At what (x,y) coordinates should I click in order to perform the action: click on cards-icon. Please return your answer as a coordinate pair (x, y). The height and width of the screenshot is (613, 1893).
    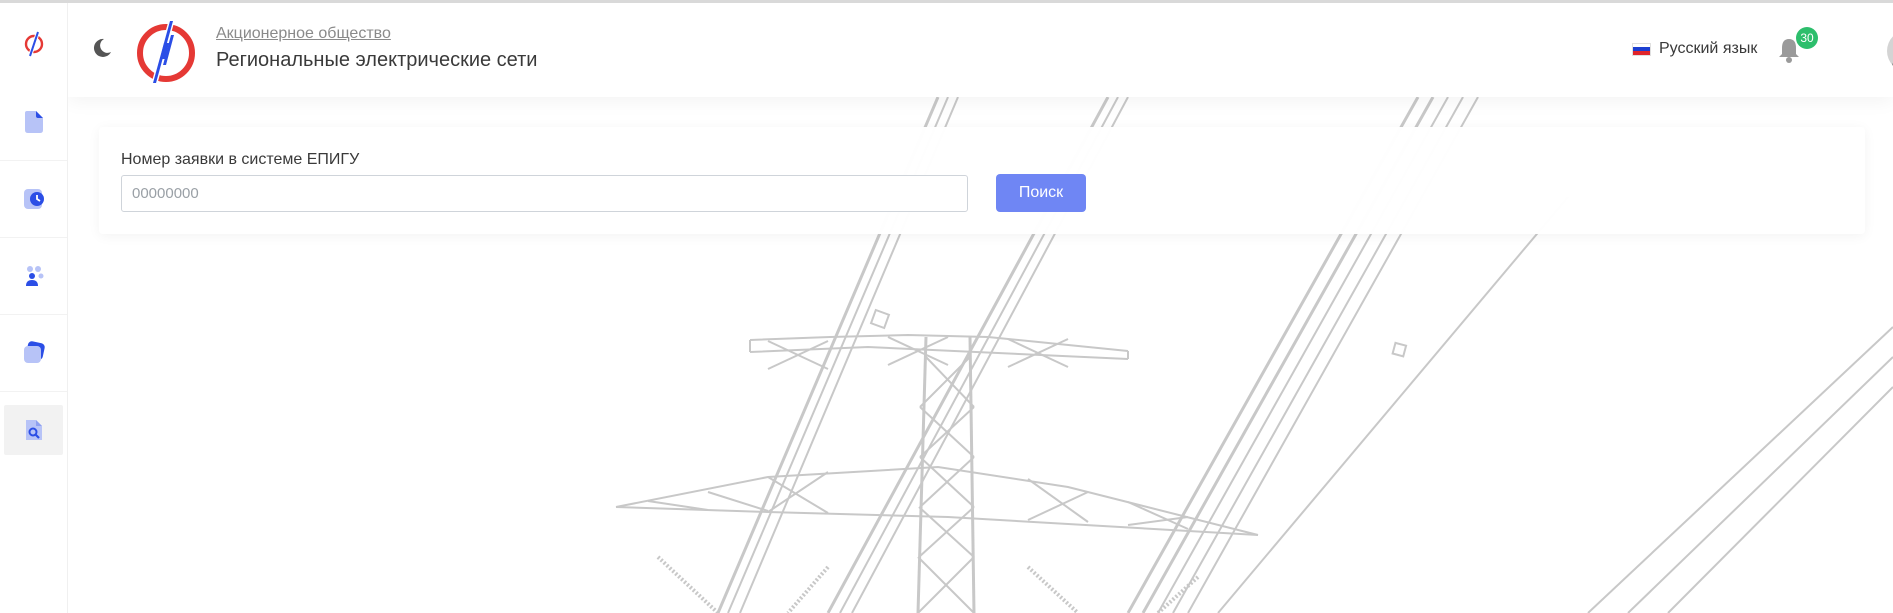
    Looking at the image, I should click on (34, 352).